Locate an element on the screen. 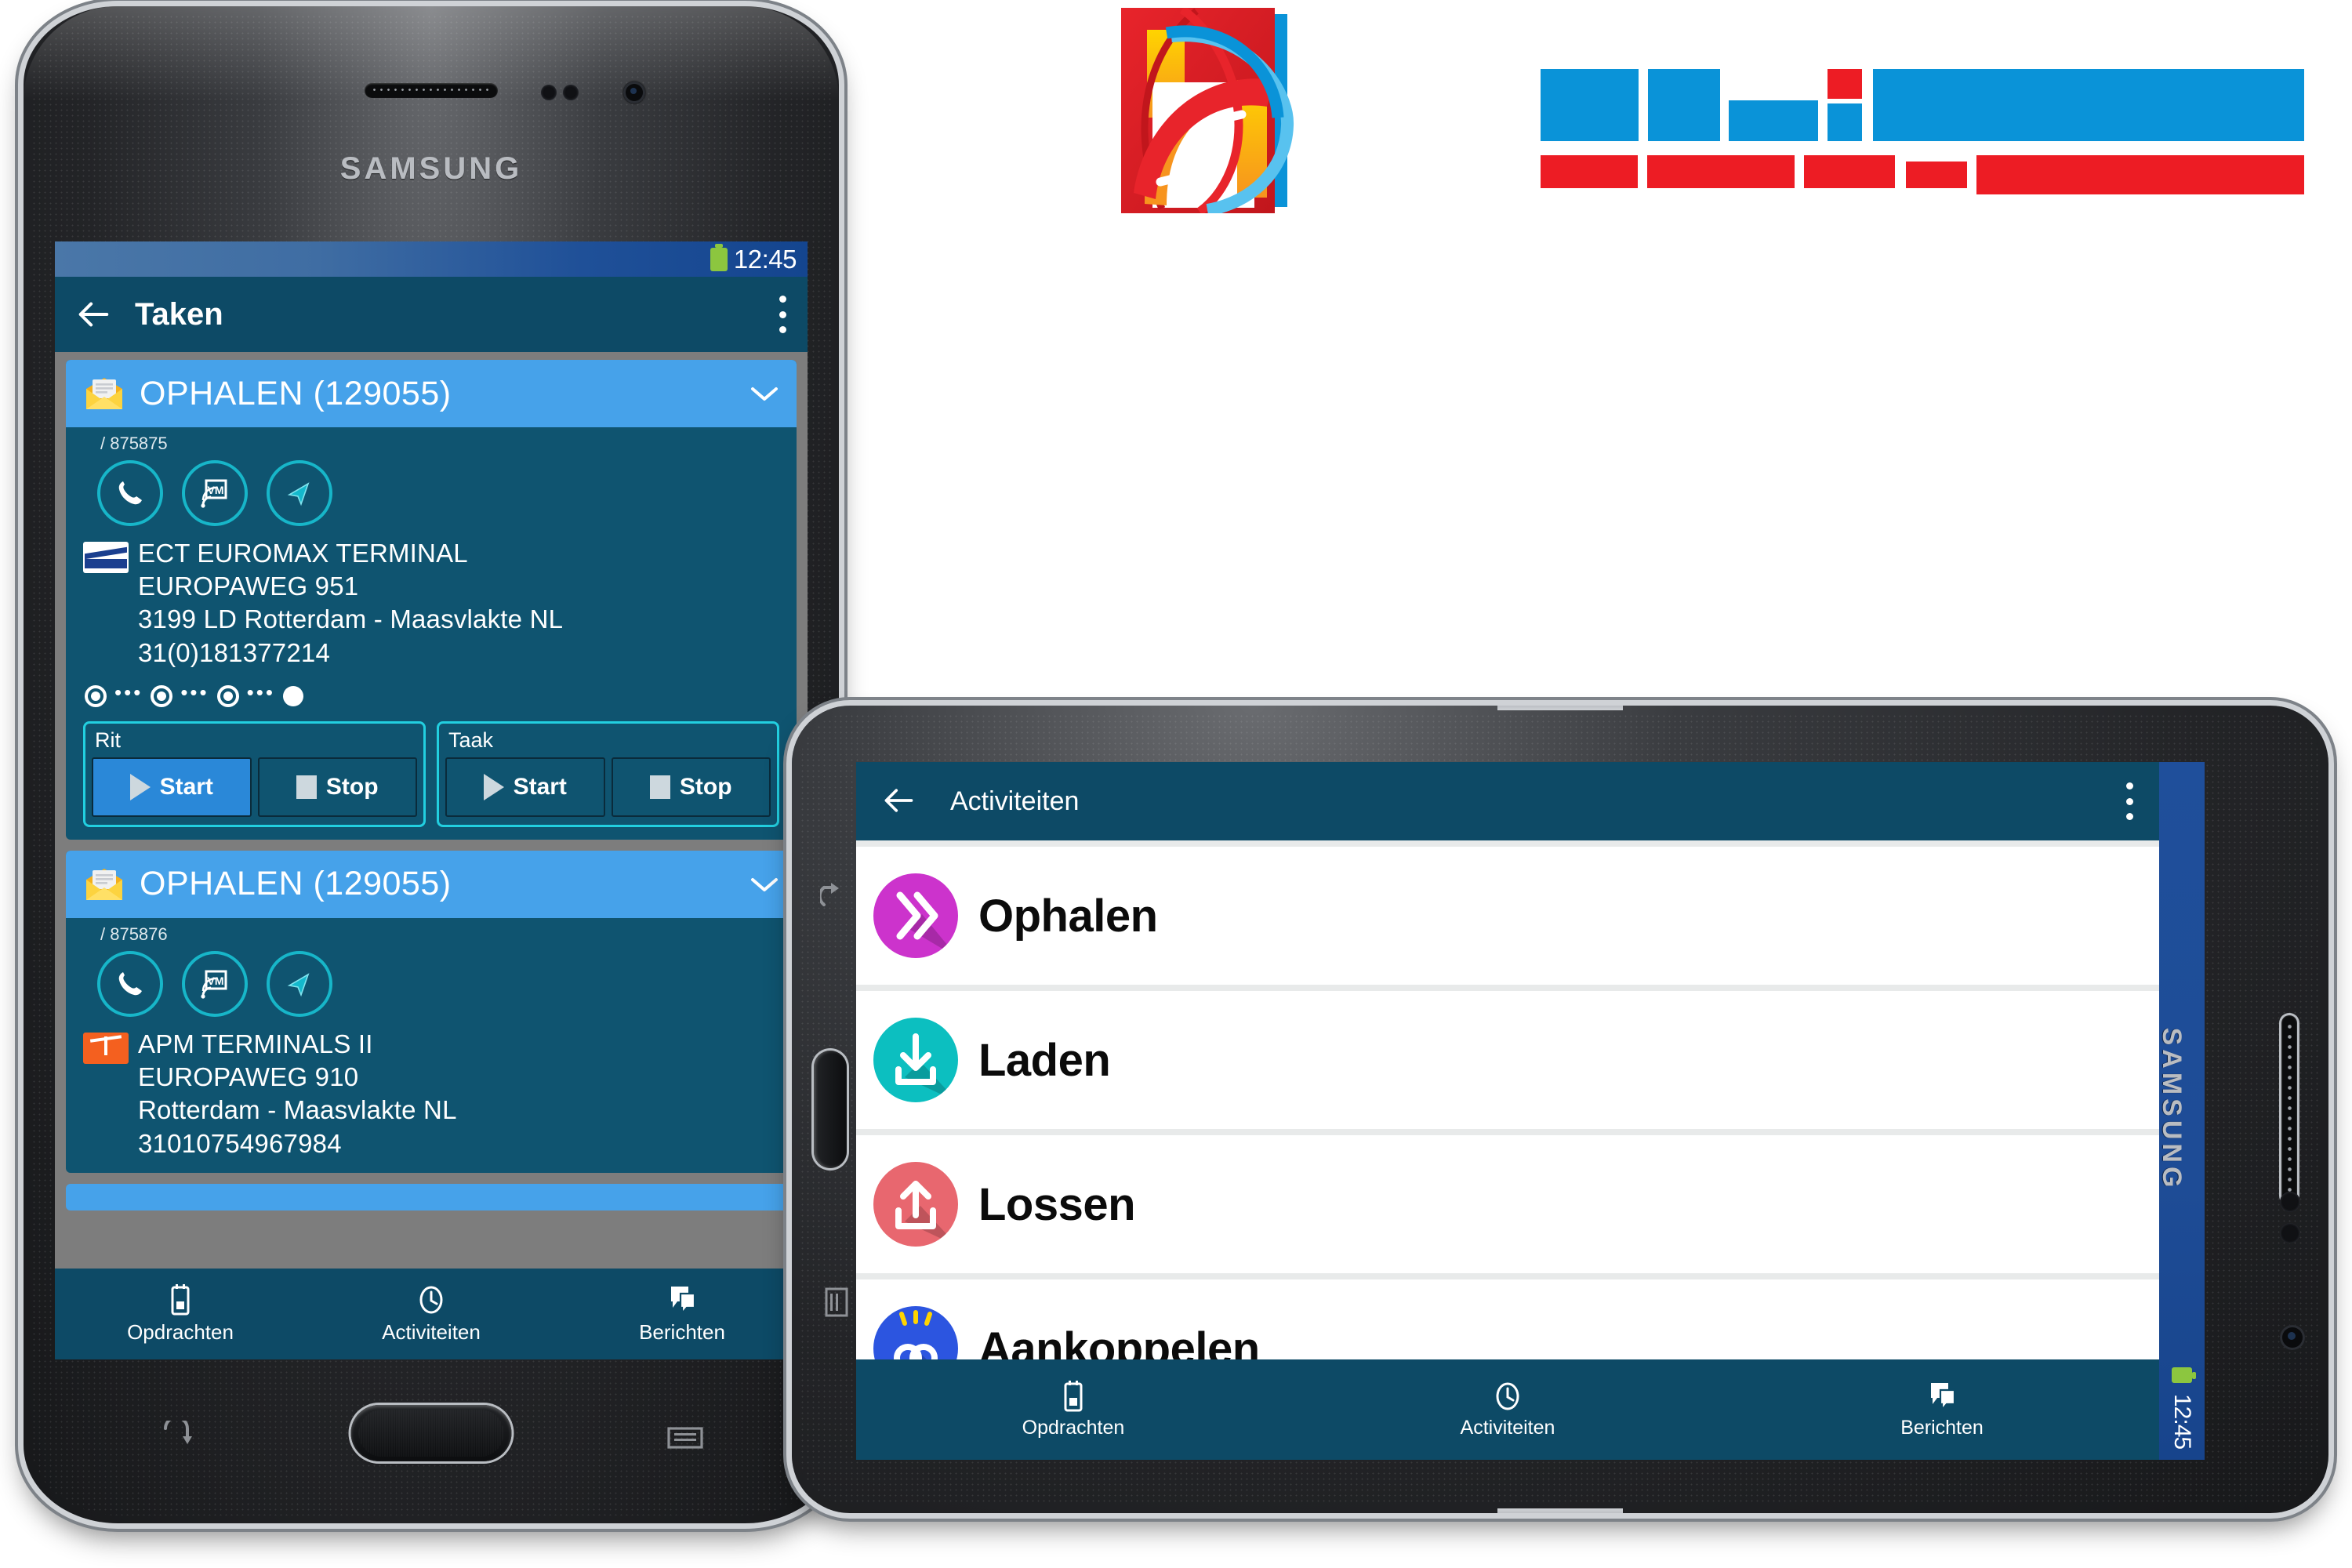  taak-label: Taak is located at coordinates (471, 740).